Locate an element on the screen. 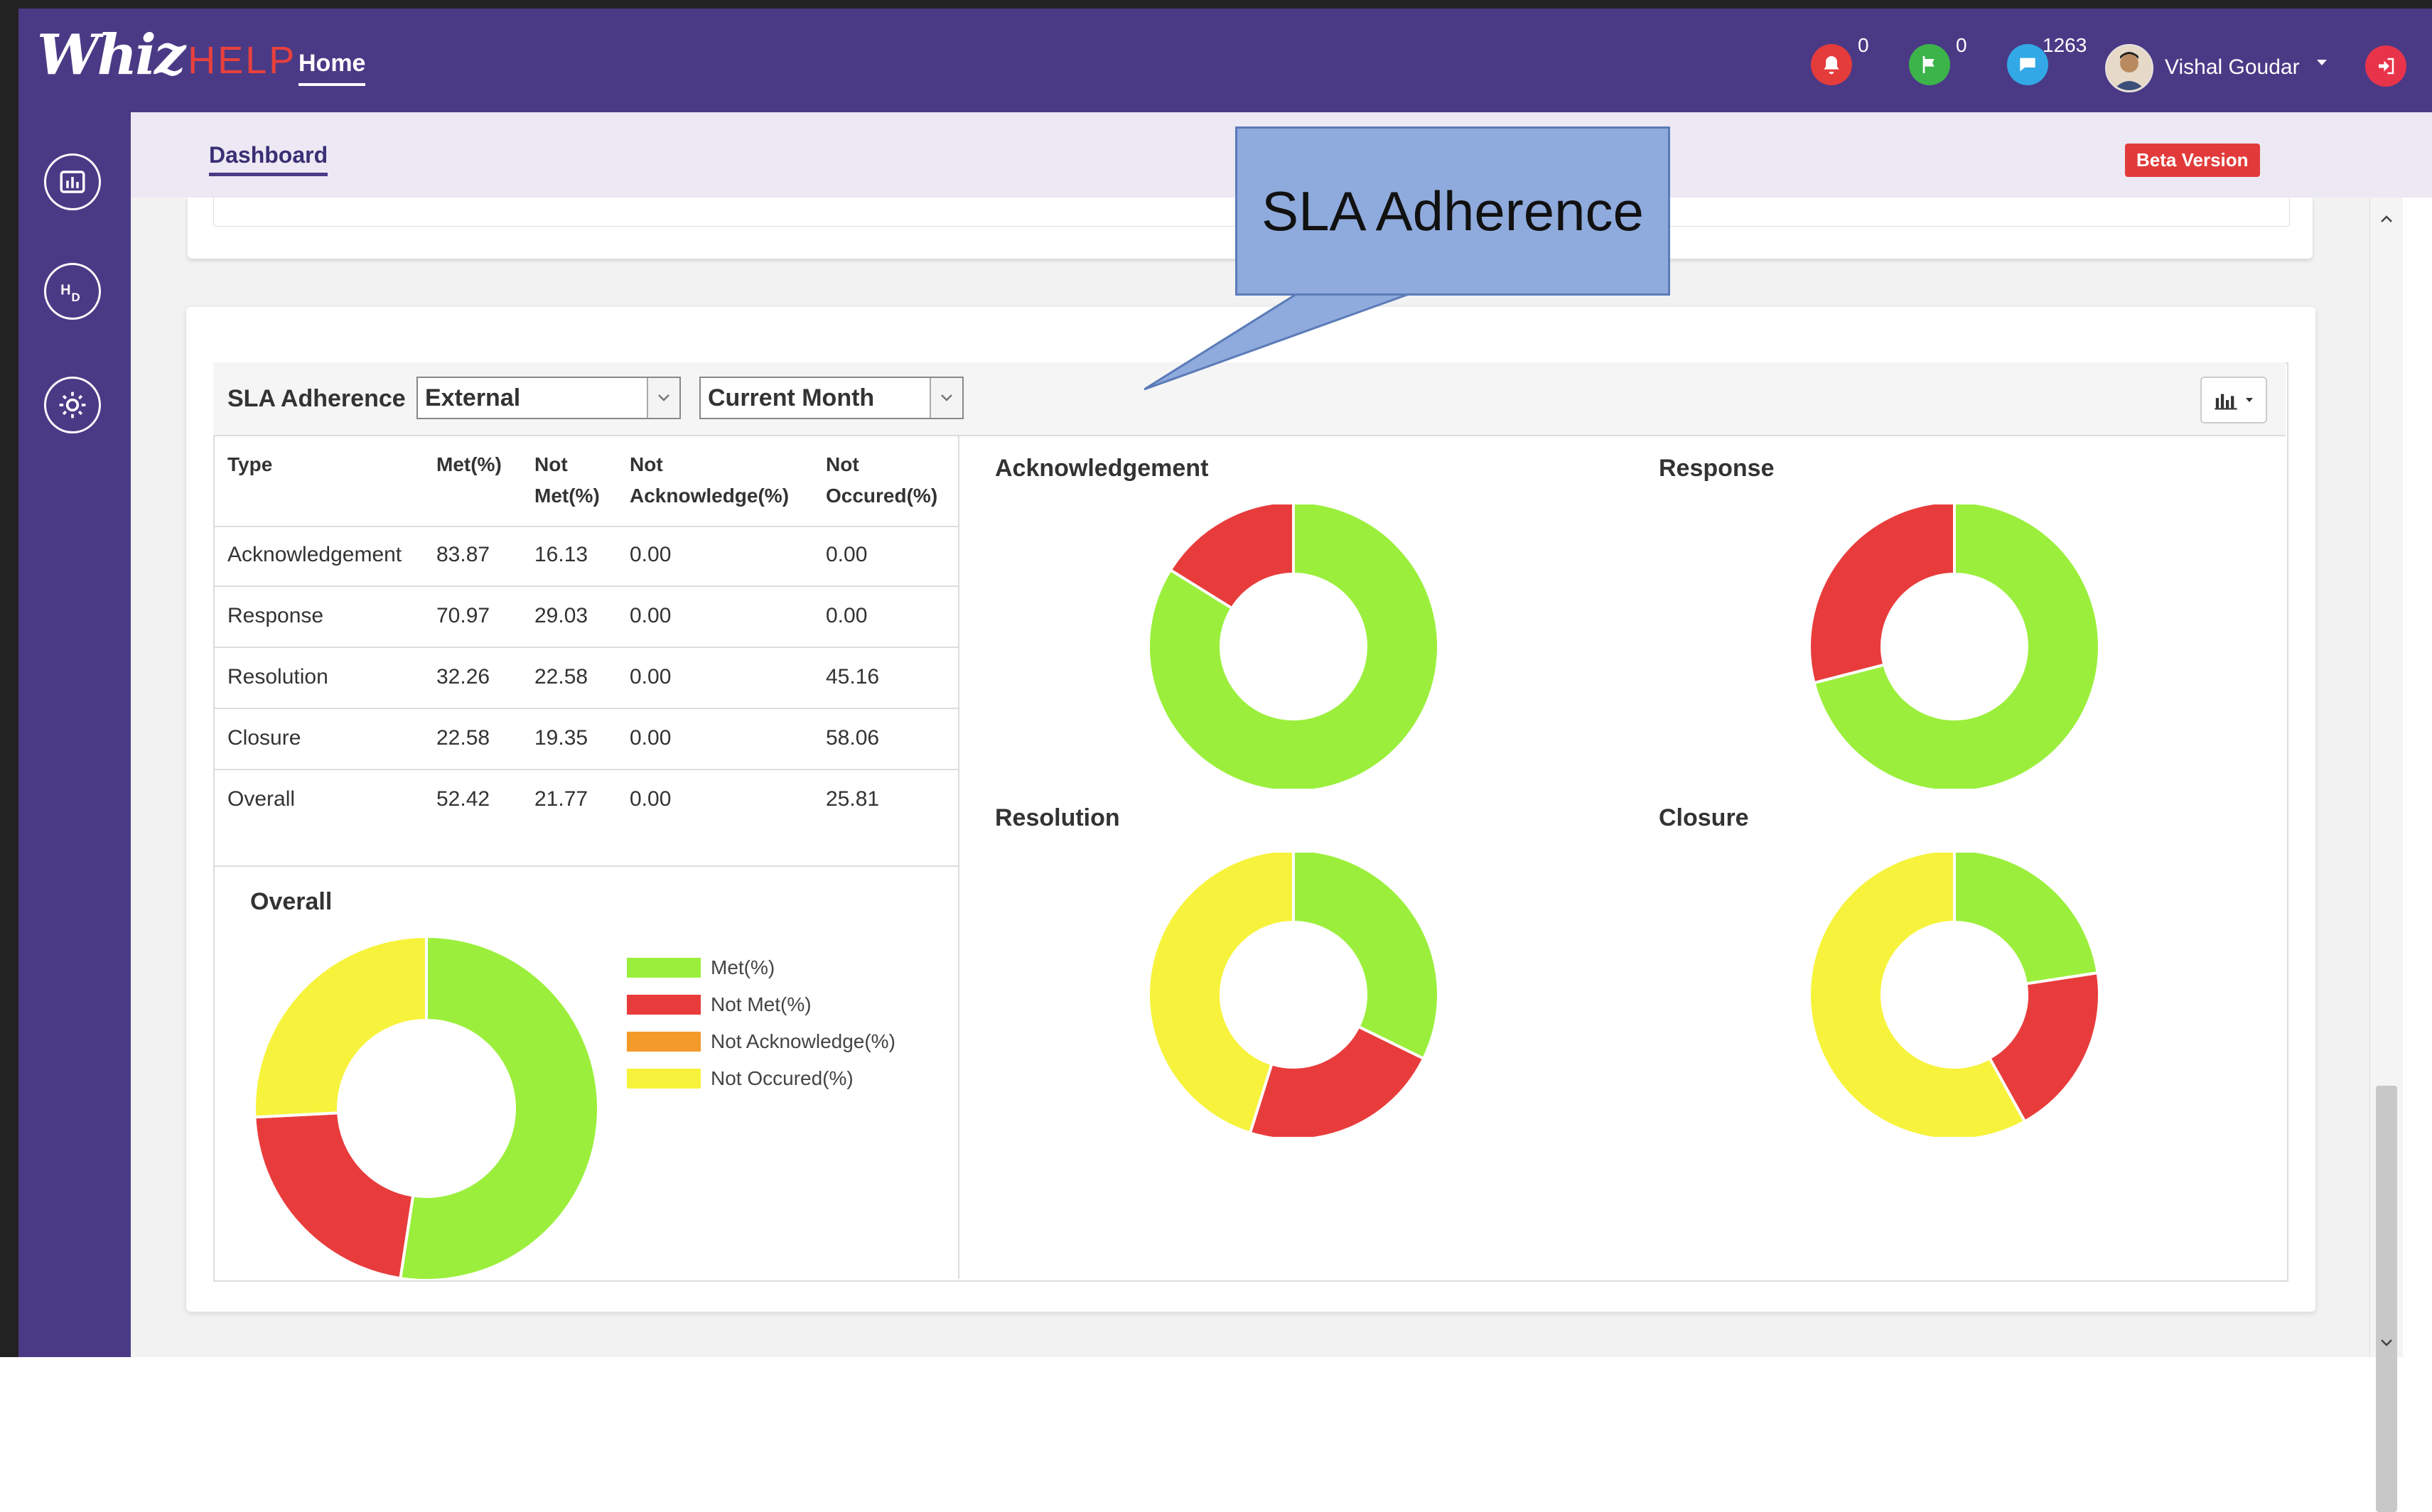 This screenshot has width=2432, height=1512. donut-chart-resolution is located at coordinates (1293, 995).